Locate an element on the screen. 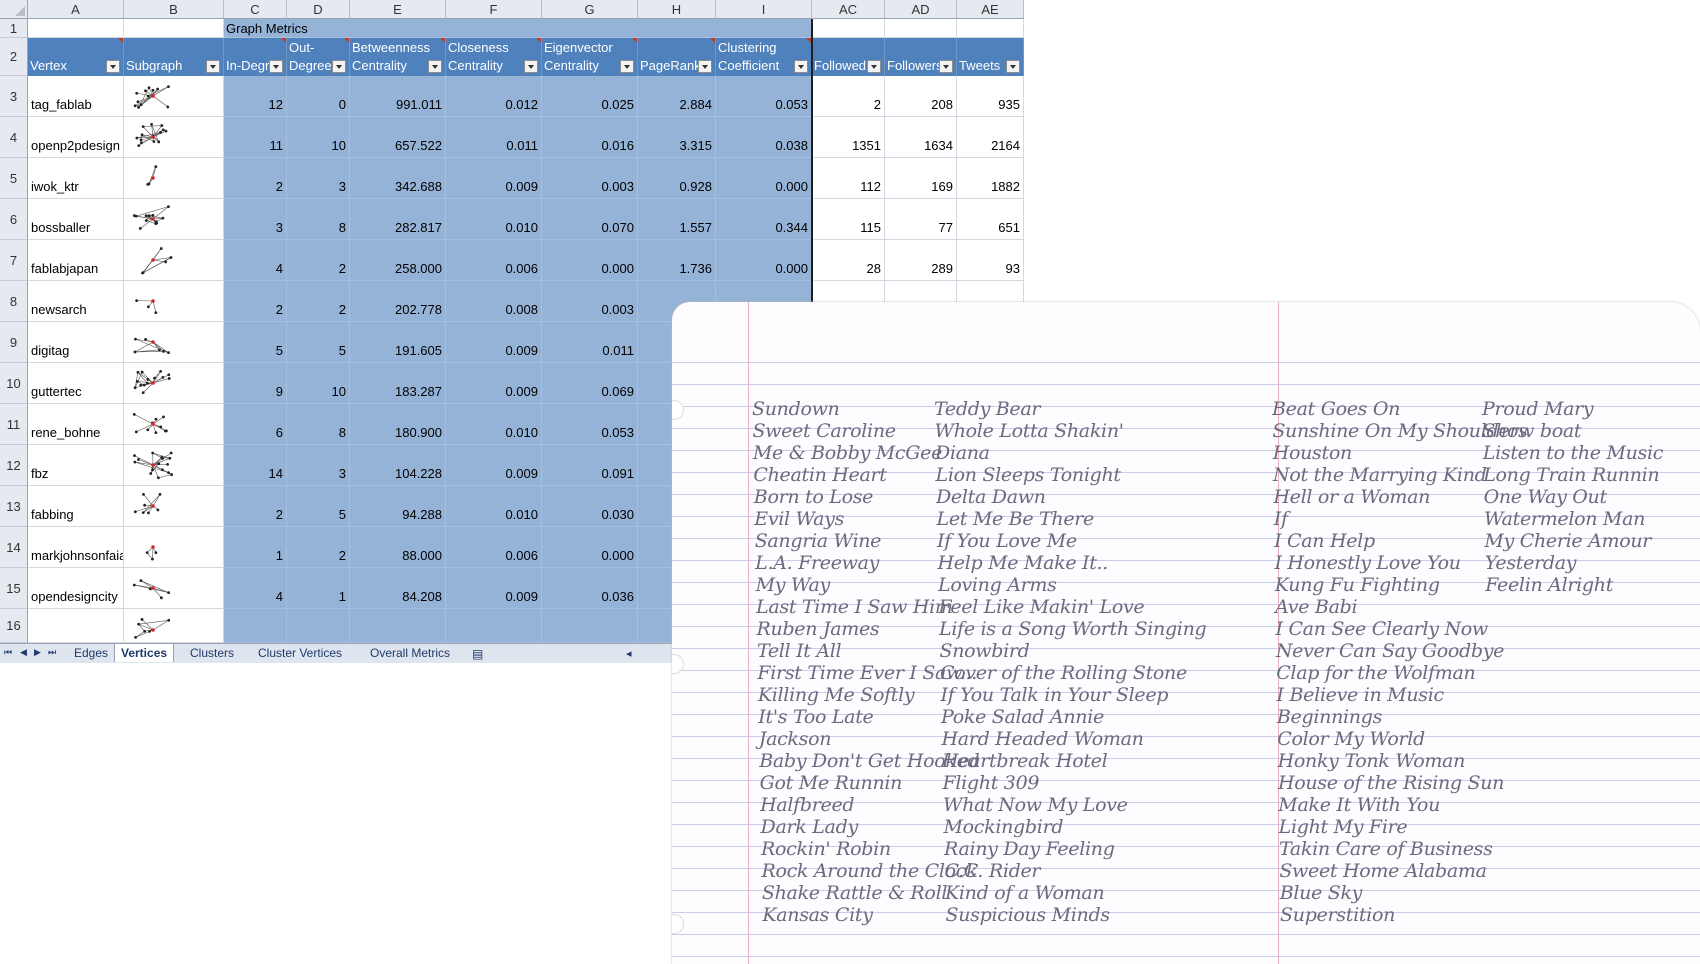 The width and height of the screenshot is (1700, 964). table-cell: 104.228 is located at coordinates (398, 465).